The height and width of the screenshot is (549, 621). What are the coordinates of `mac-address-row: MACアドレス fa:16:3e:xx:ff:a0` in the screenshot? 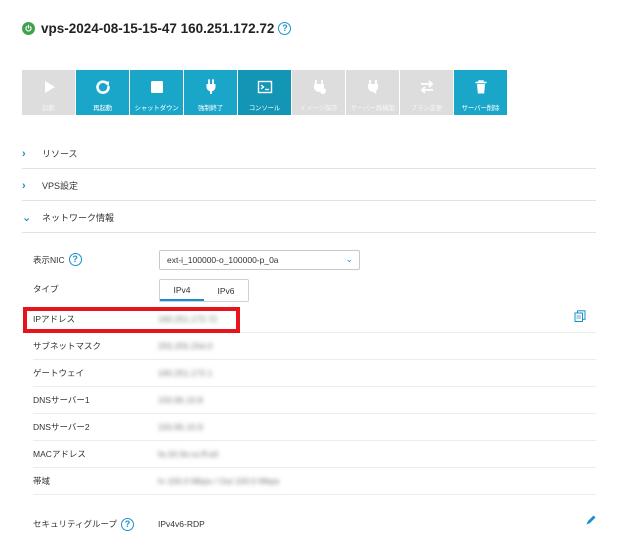 It's located at (314, 454).